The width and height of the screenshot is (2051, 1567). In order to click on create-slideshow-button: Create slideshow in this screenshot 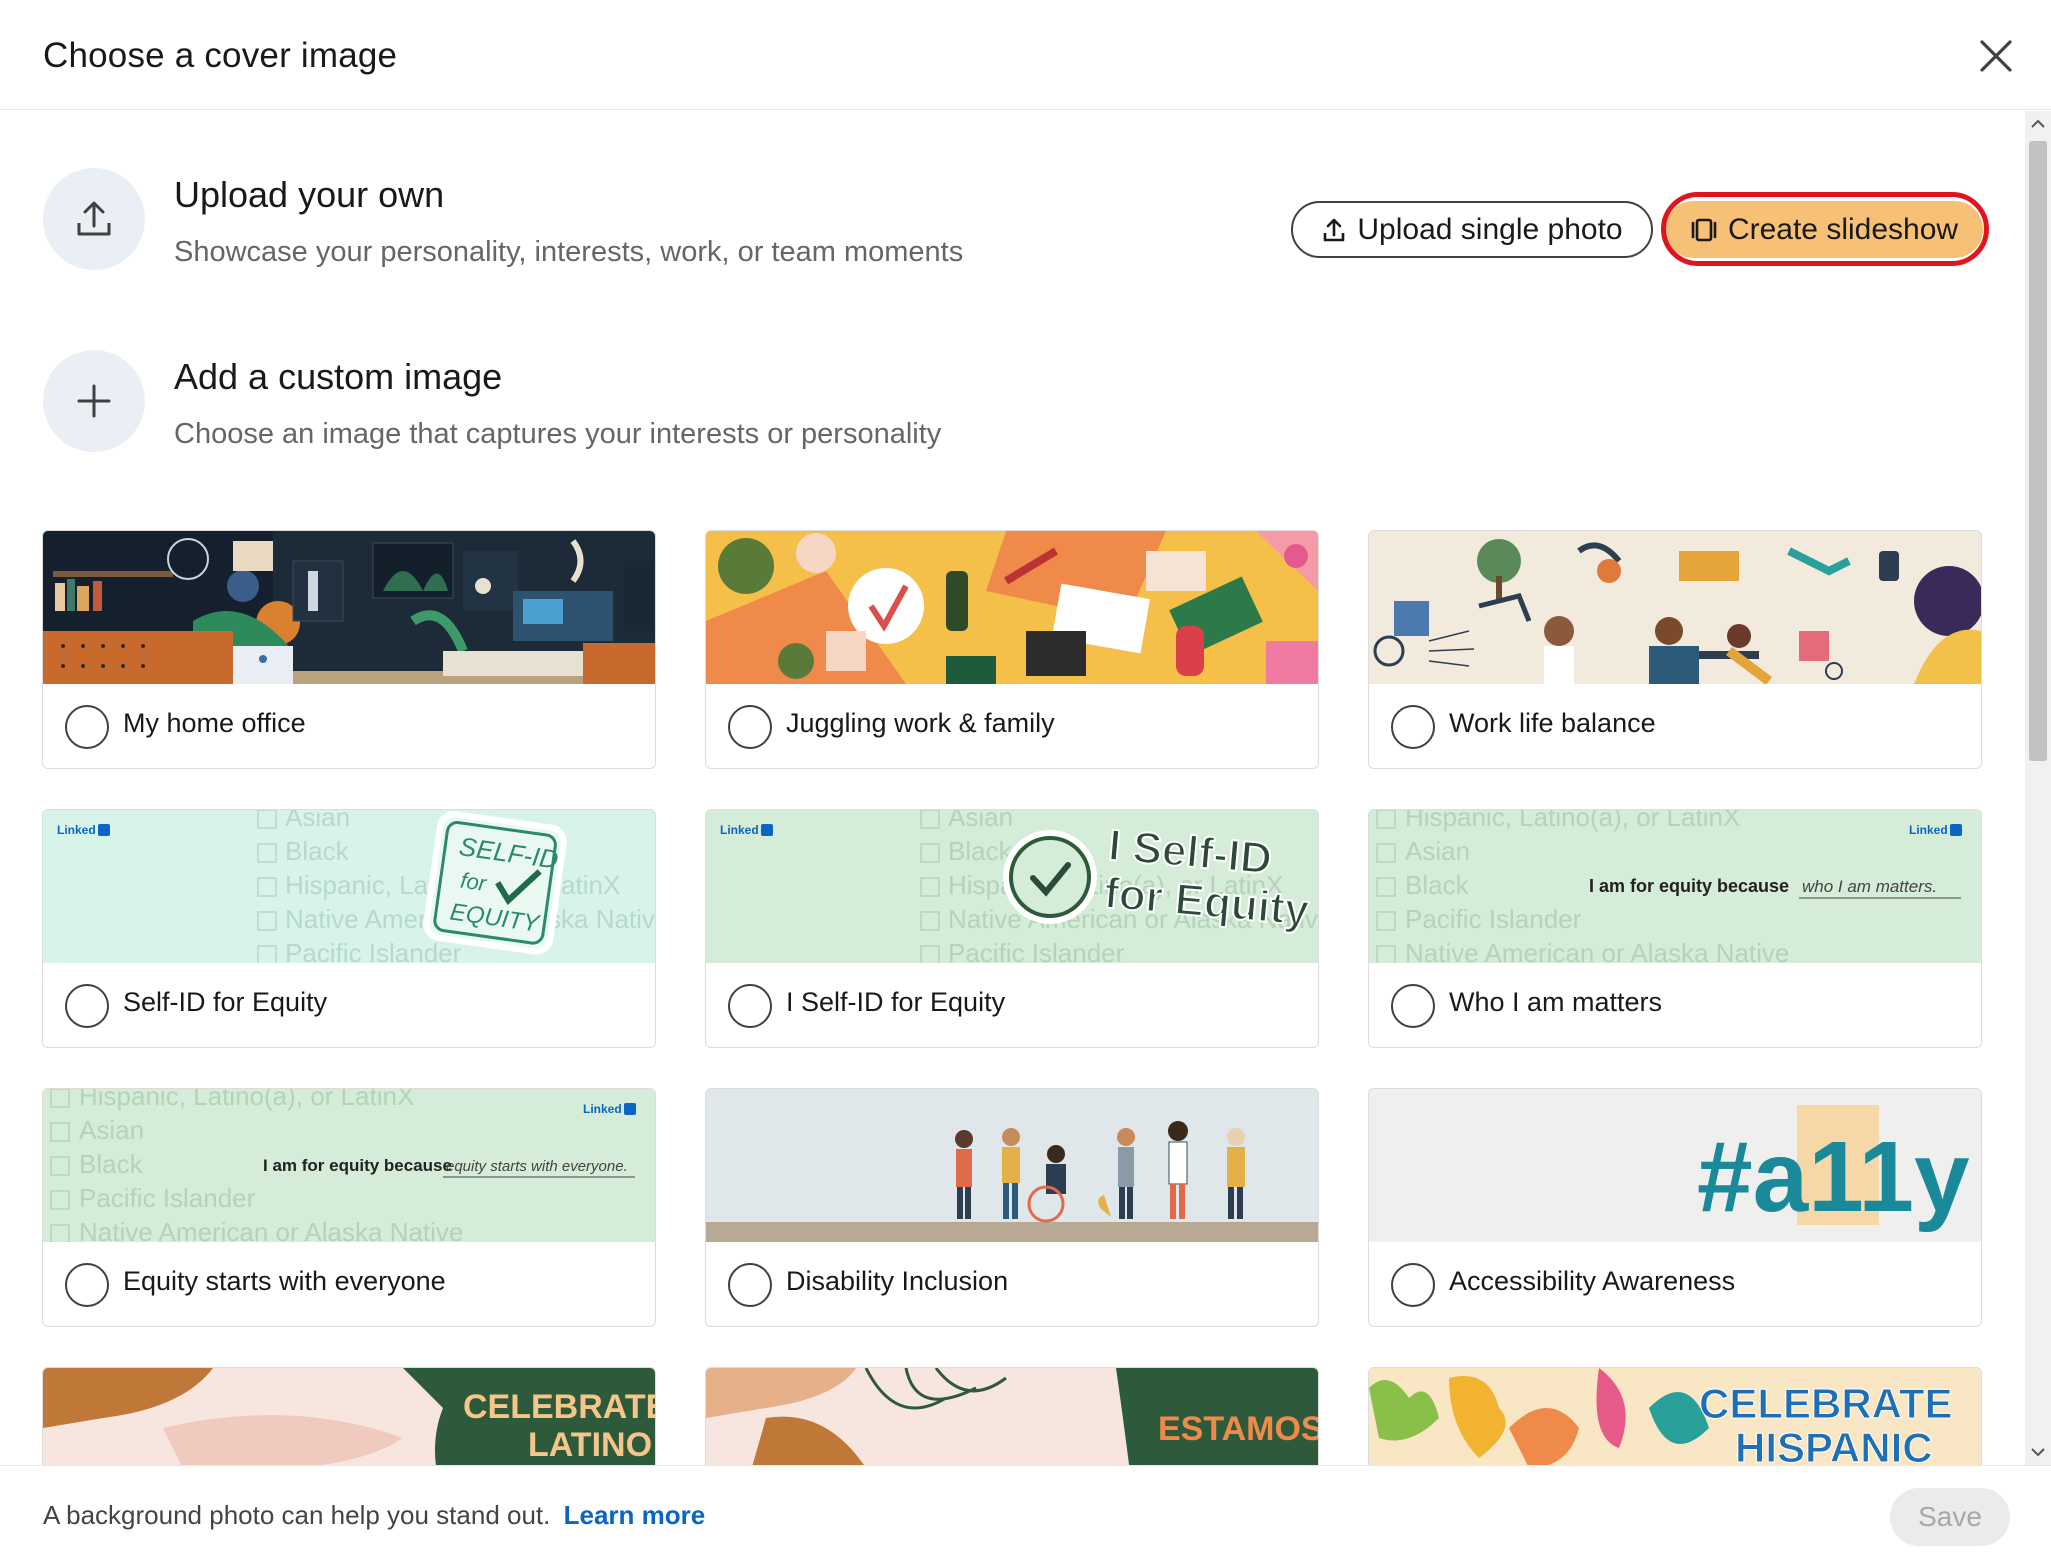, I will do `click(1824, 229)`.